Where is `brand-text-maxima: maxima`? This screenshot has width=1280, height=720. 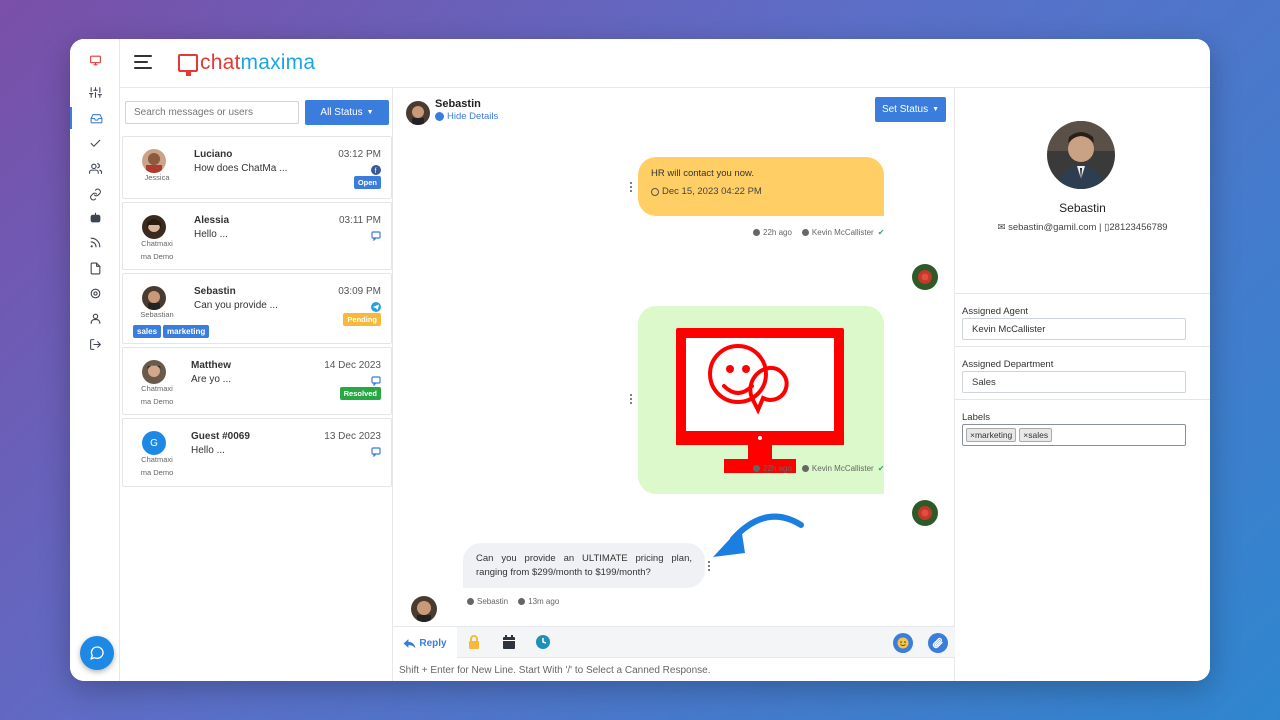
brand-text-maxima: maxima is located at coordinates (278, 62).